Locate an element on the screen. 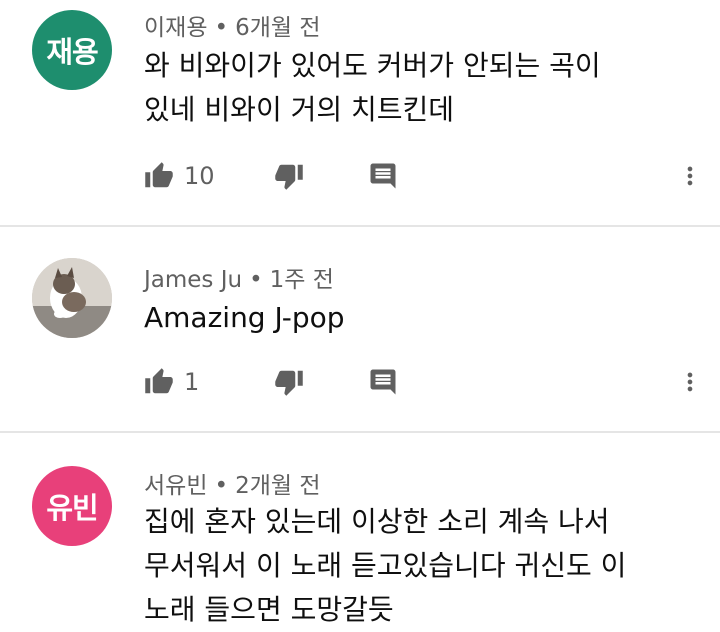  comment-text-line: 와 비와이가 있어도 커버가 안되는 곡이 is located at coordinates (372, 65).